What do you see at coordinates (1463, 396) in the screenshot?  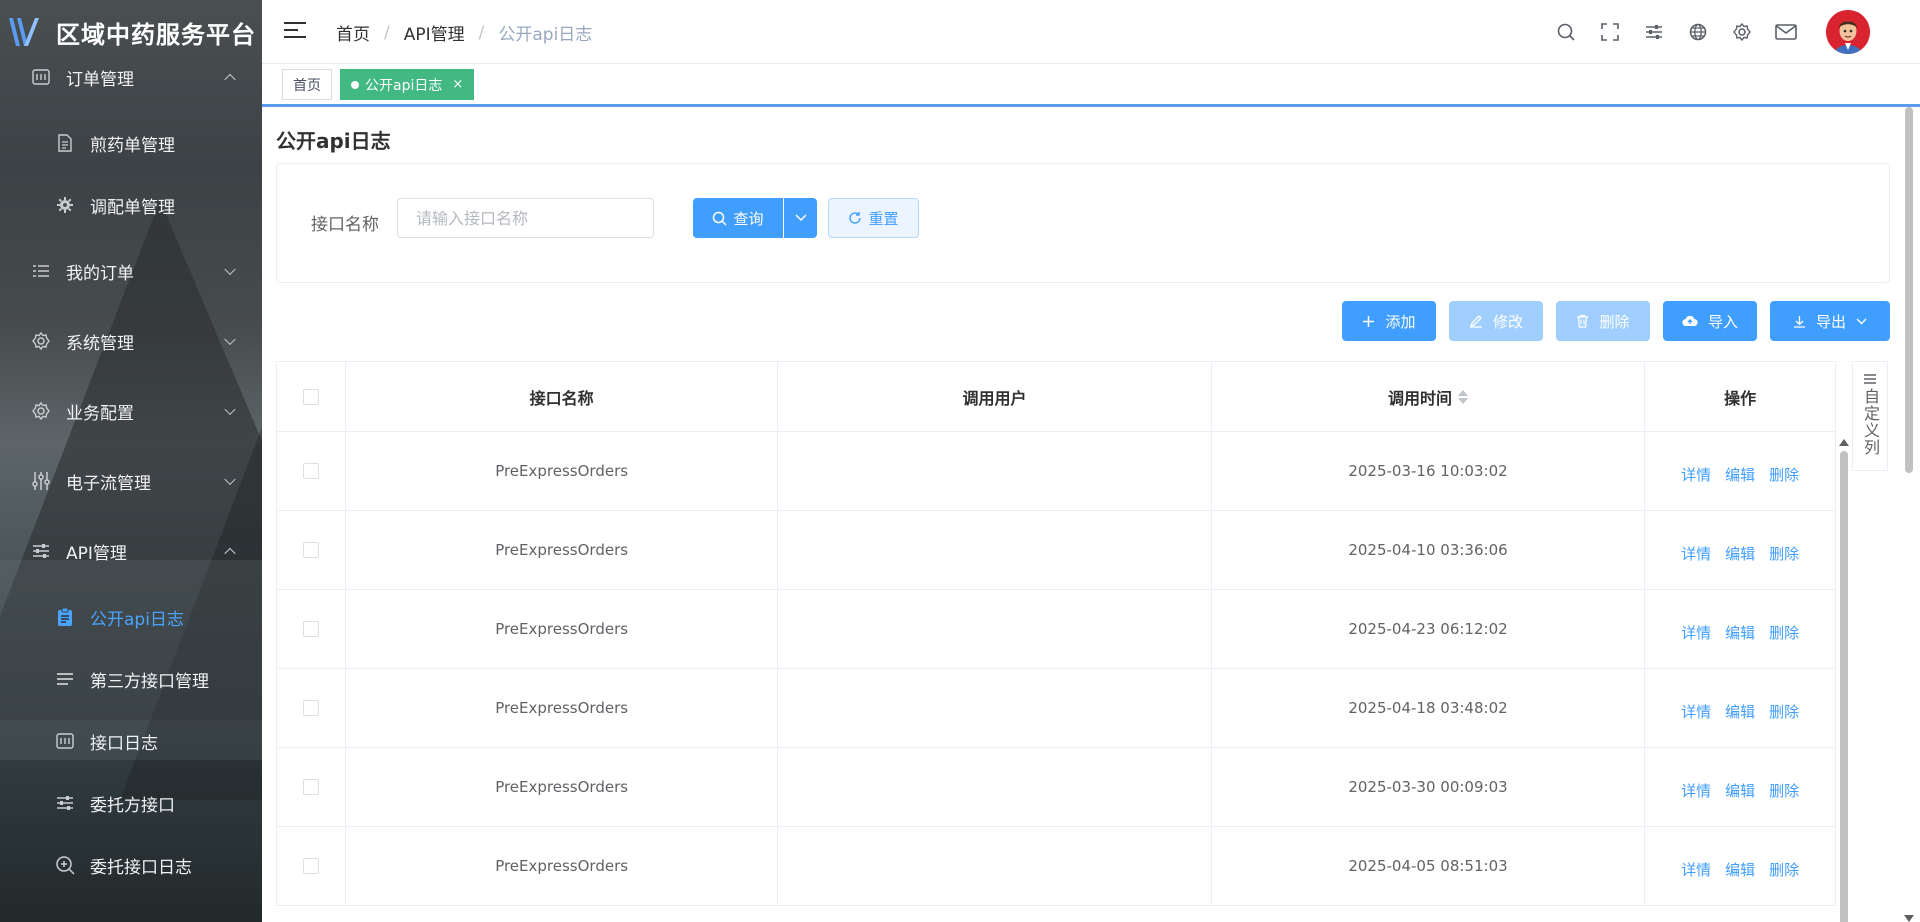 I see `sort-icon` at bounding box center [1463, 396].